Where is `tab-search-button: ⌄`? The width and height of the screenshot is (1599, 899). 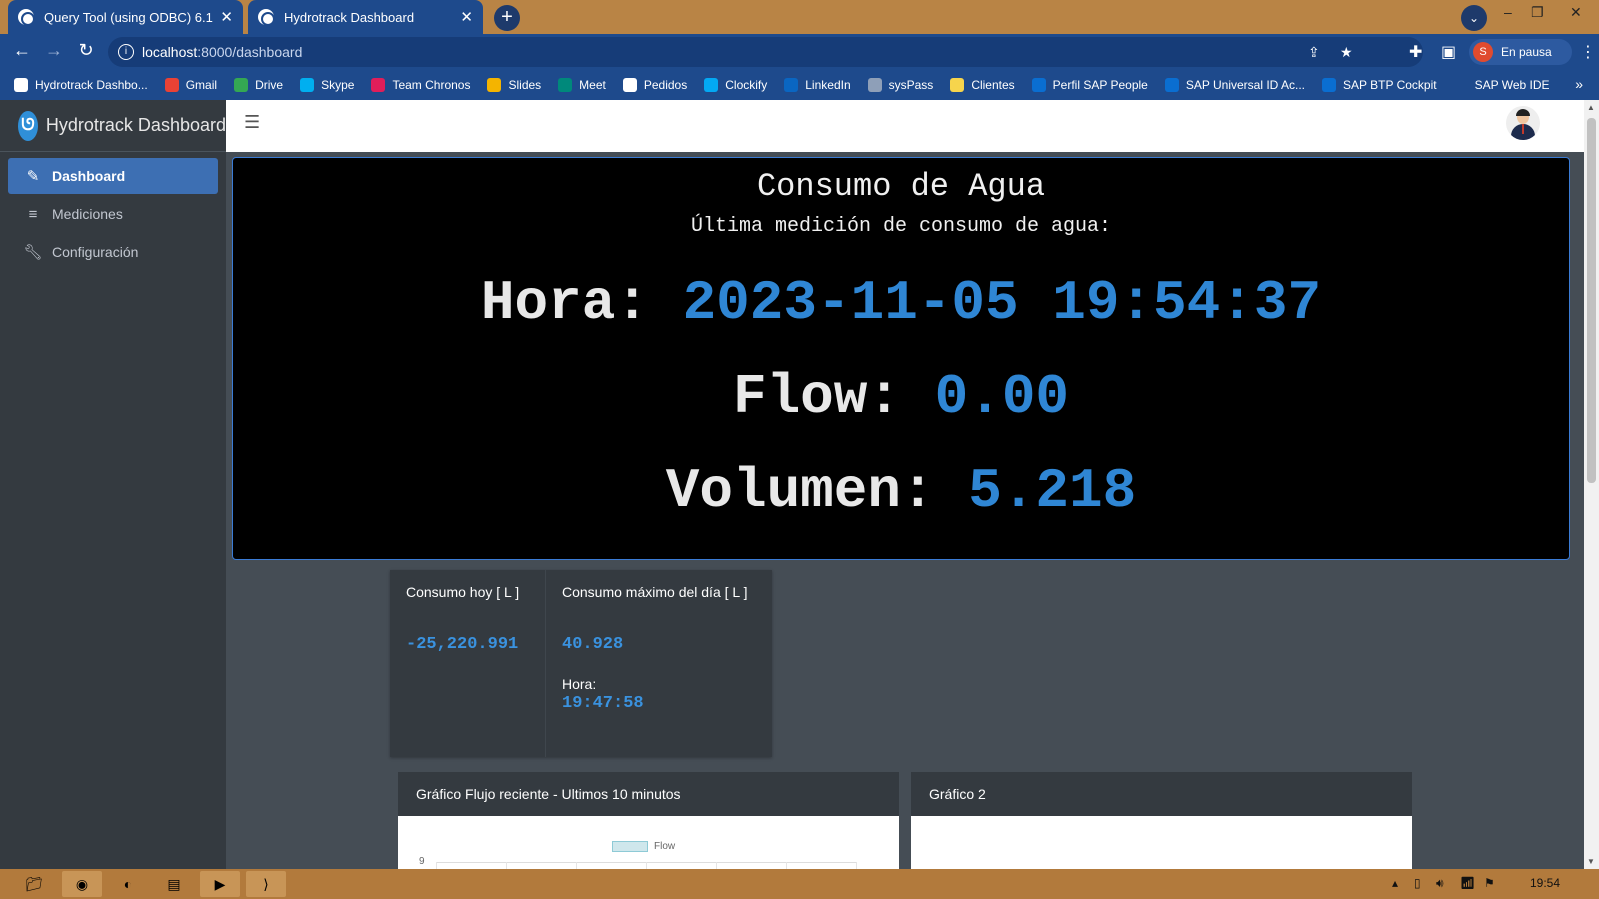 tab-search-button: ⌄ is located at coordinates (1474, 18).